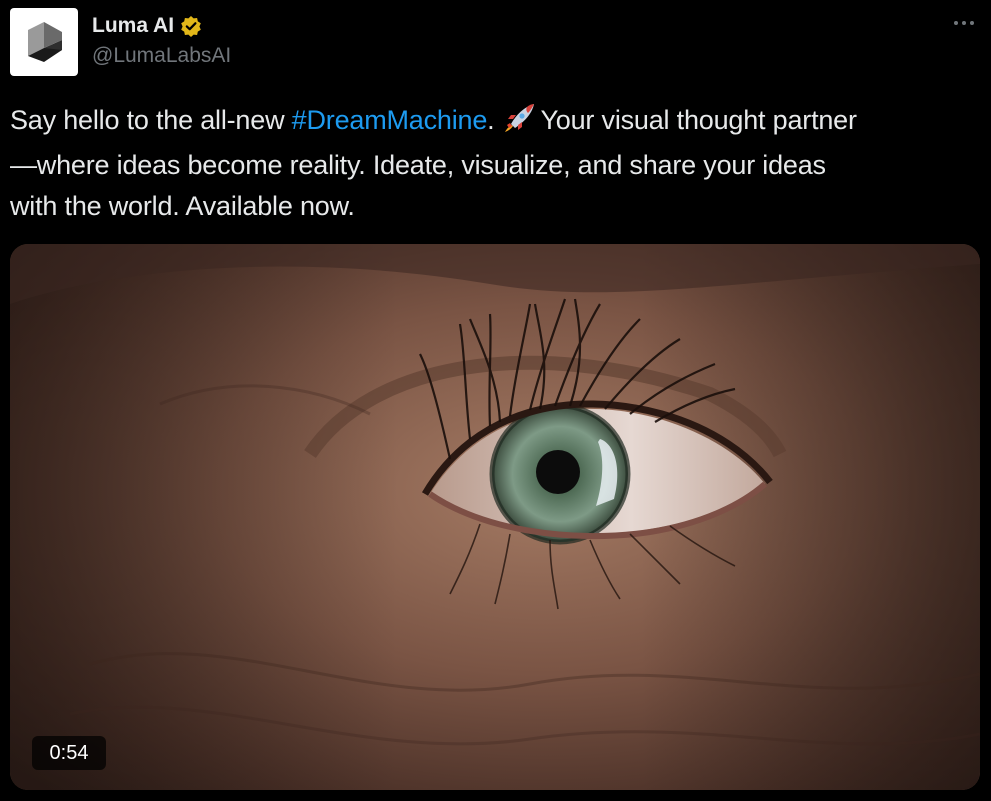 The image size is (991, 801). Describe the element at coordinates (698, 120) in the screenshot. I see `text-segment: Your visual thought partner` at that location.